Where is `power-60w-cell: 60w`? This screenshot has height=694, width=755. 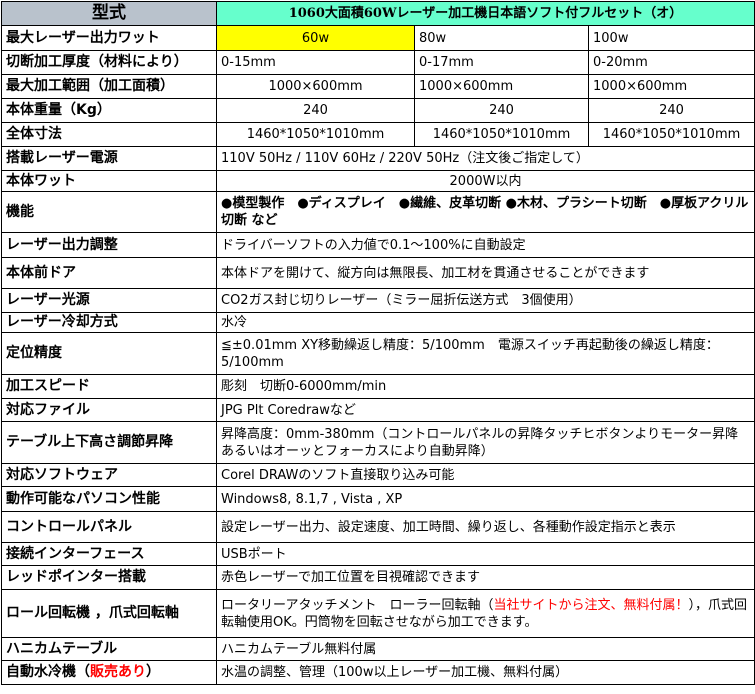
power-60w-cell: 60w is located at coordinates (315, 38).